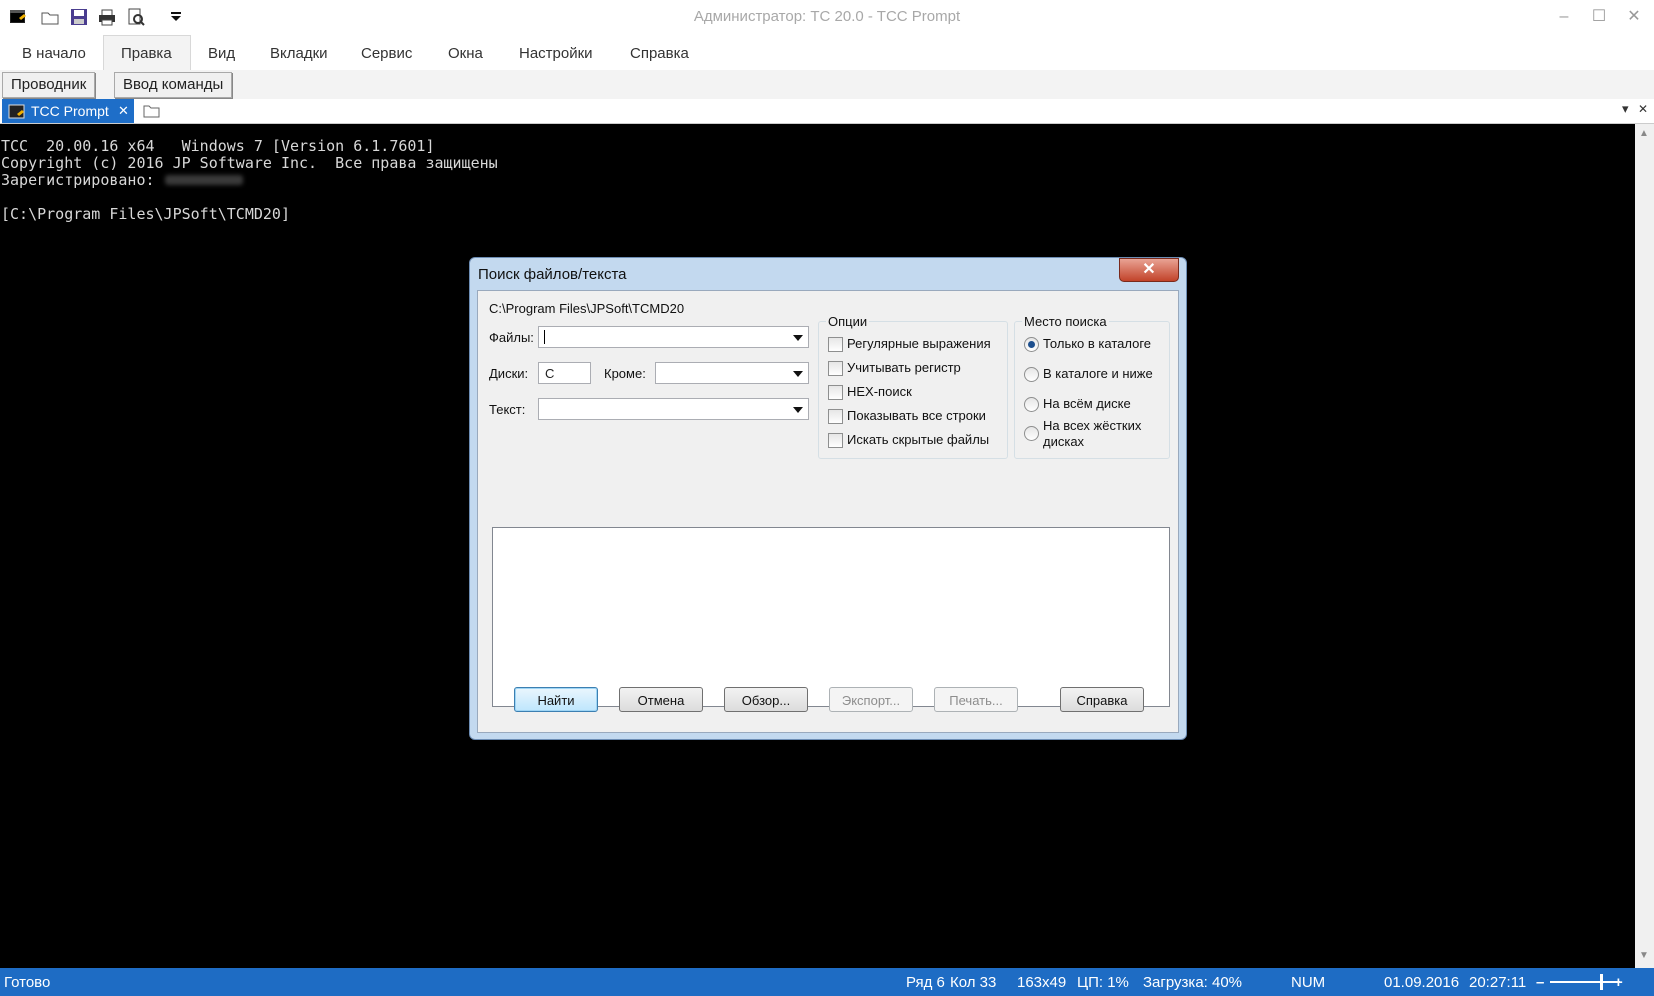 Image resolution: width=1654 pixels, height=996 pixels. Describe the element at coordinates (1031, 433) in the screenshot. I see `all-hard-drives-radio` at that location.